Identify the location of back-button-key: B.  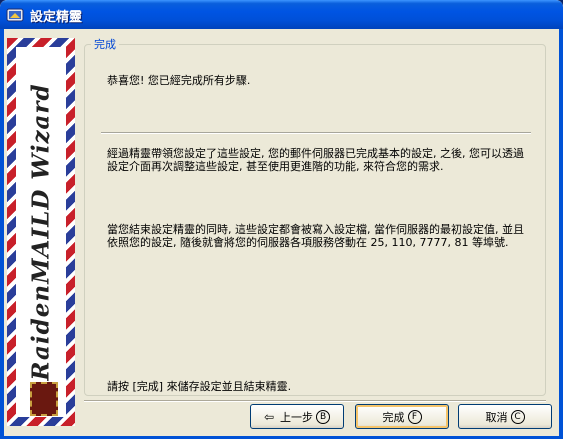
(323, 416).